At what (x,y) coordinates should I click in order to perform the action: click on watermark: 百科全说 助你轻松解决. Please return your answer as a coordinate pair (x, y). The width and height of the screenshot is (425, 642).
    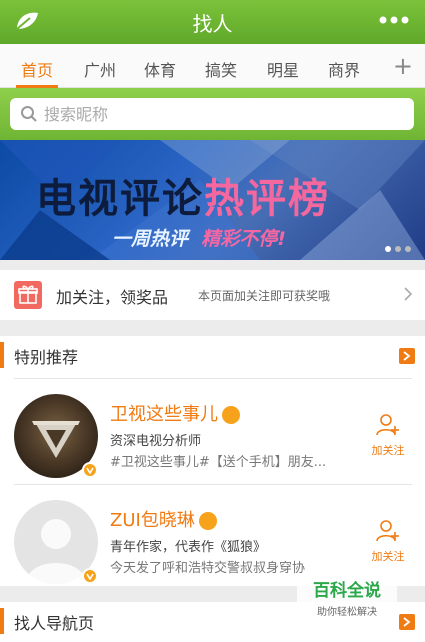
    Looking at the image, I should click on (347, 595).